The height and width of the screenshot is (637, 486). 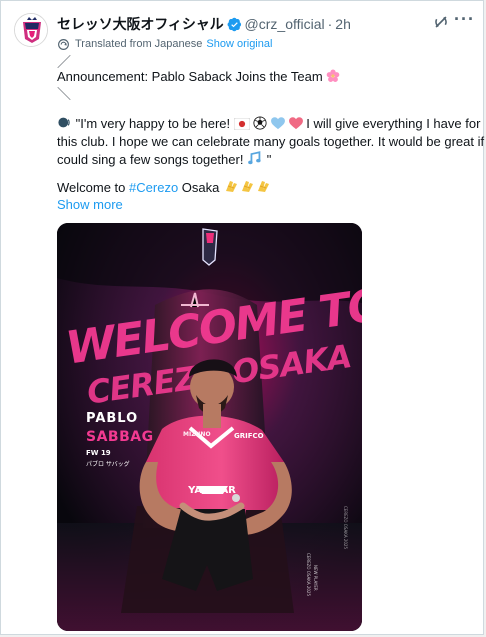 I want to click on post-time: 2h, so click(x=343, y=24).